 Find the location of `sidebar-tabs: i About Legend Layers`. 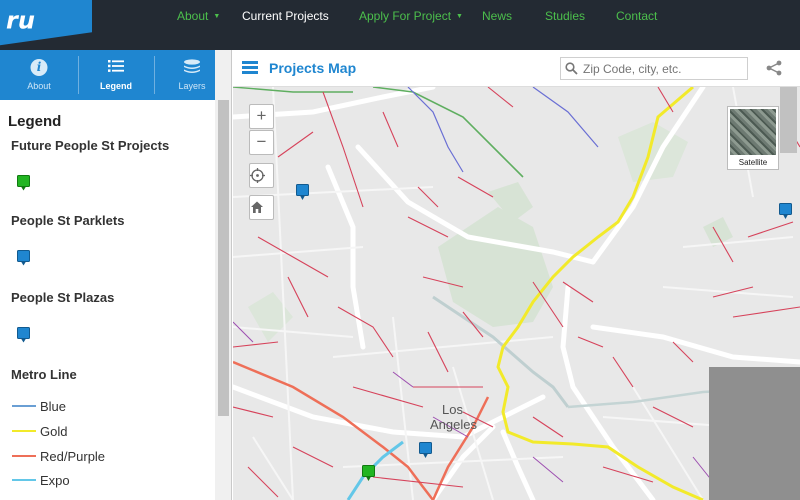

sidebar-tabs: i About Legend Layers is located at coordinates (107, 75).